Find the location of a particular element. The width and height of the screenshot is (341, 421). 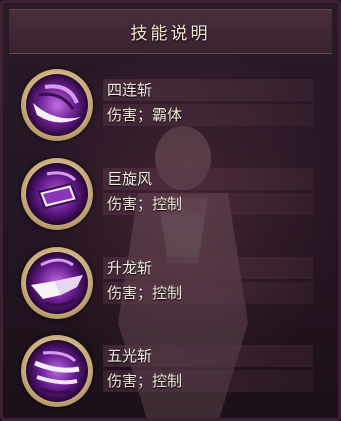

skill-description: 伤害；霸体 is located at coordinates (145, 115).